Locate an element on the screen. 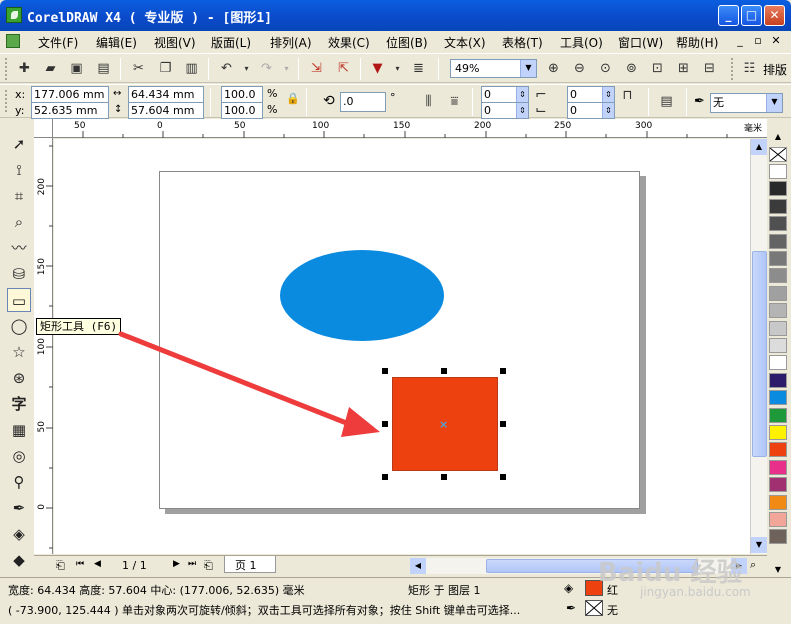  document-icon is located at coordinates (13, 41).